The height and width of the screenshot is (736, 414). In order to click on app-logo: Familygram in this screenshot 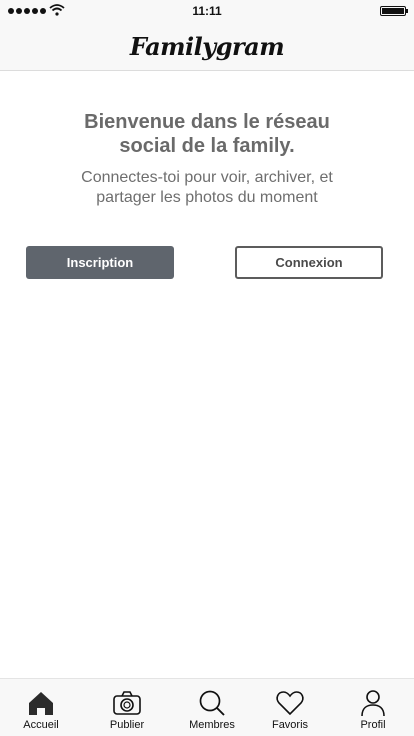, I will do `click(207, 46)`.